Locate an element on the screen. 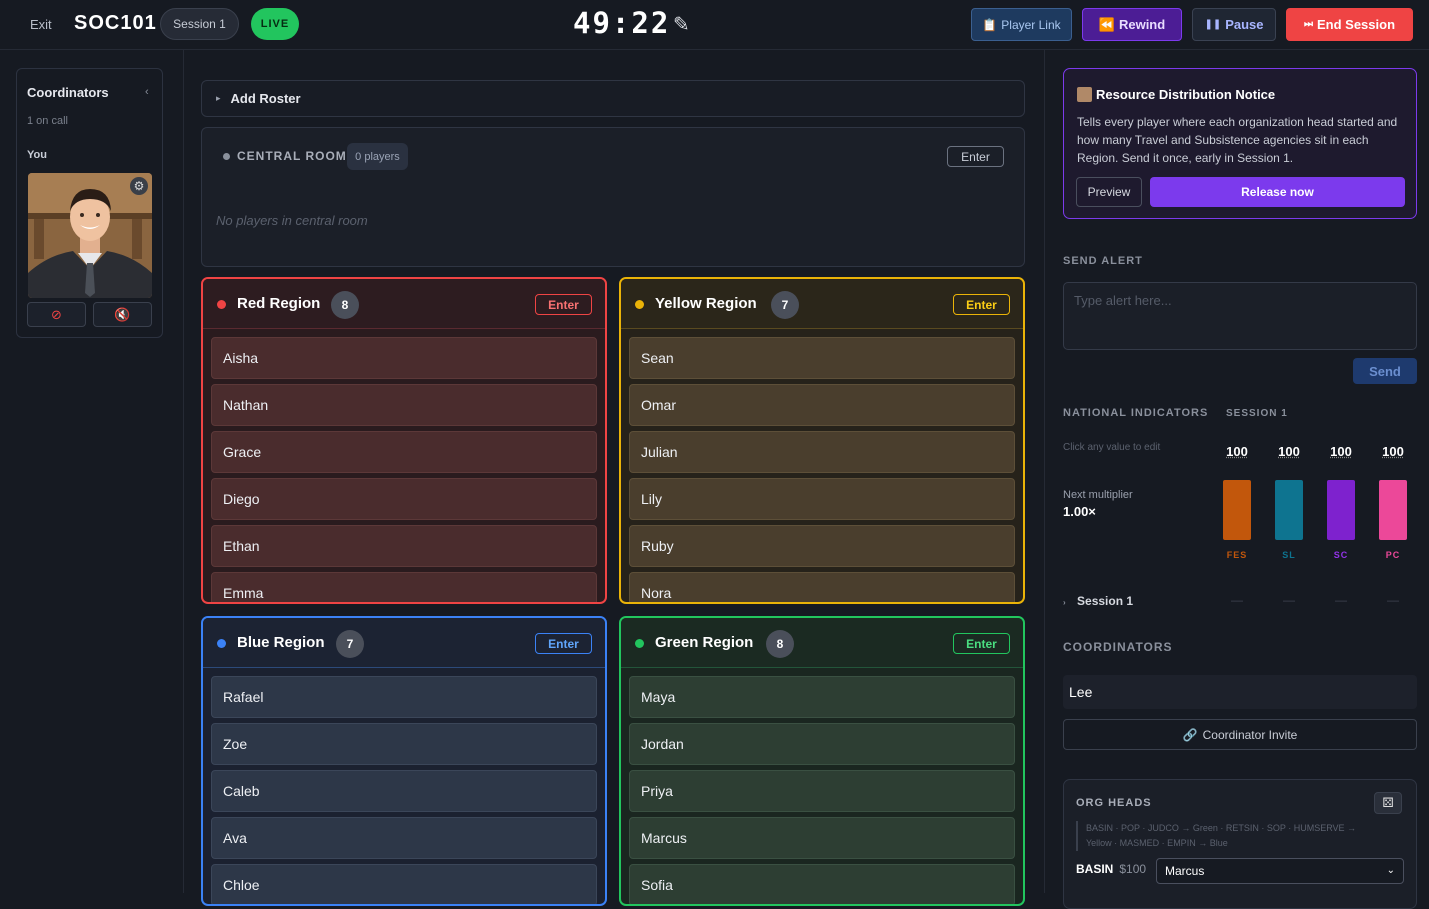  coordinator-invite-button: 🔗 Coordinator Invite is located at coordinates (1240, 734).